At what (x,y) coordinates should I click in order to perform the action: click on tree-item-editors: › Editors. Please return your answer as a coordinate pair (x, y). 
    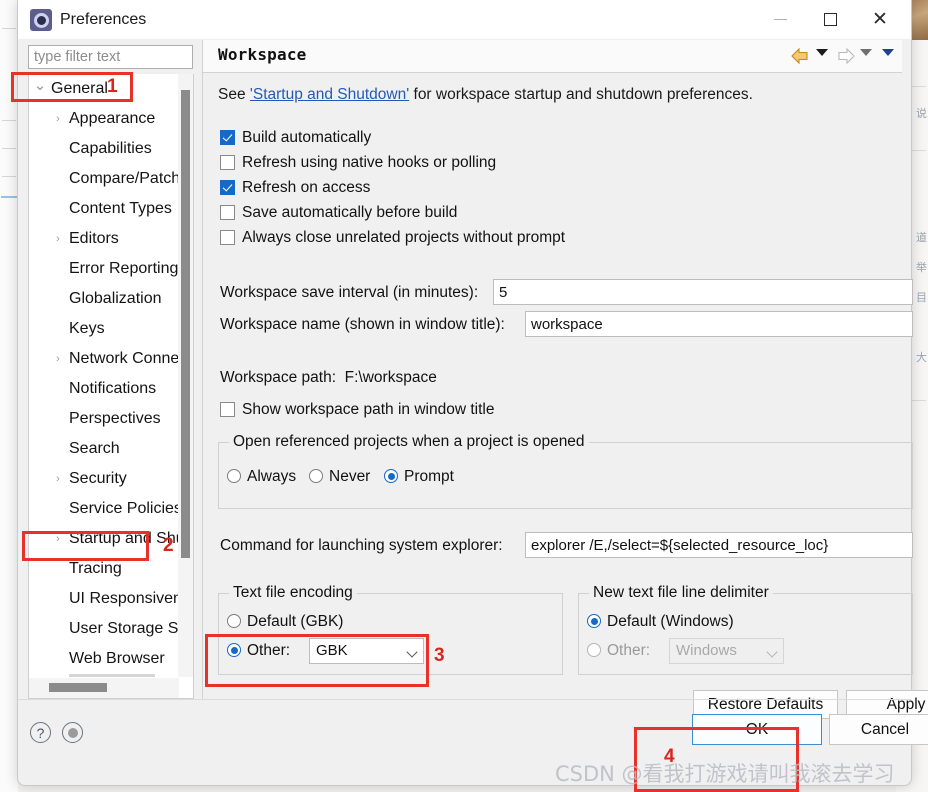
    Looking at the image, I should click on (104, 239).